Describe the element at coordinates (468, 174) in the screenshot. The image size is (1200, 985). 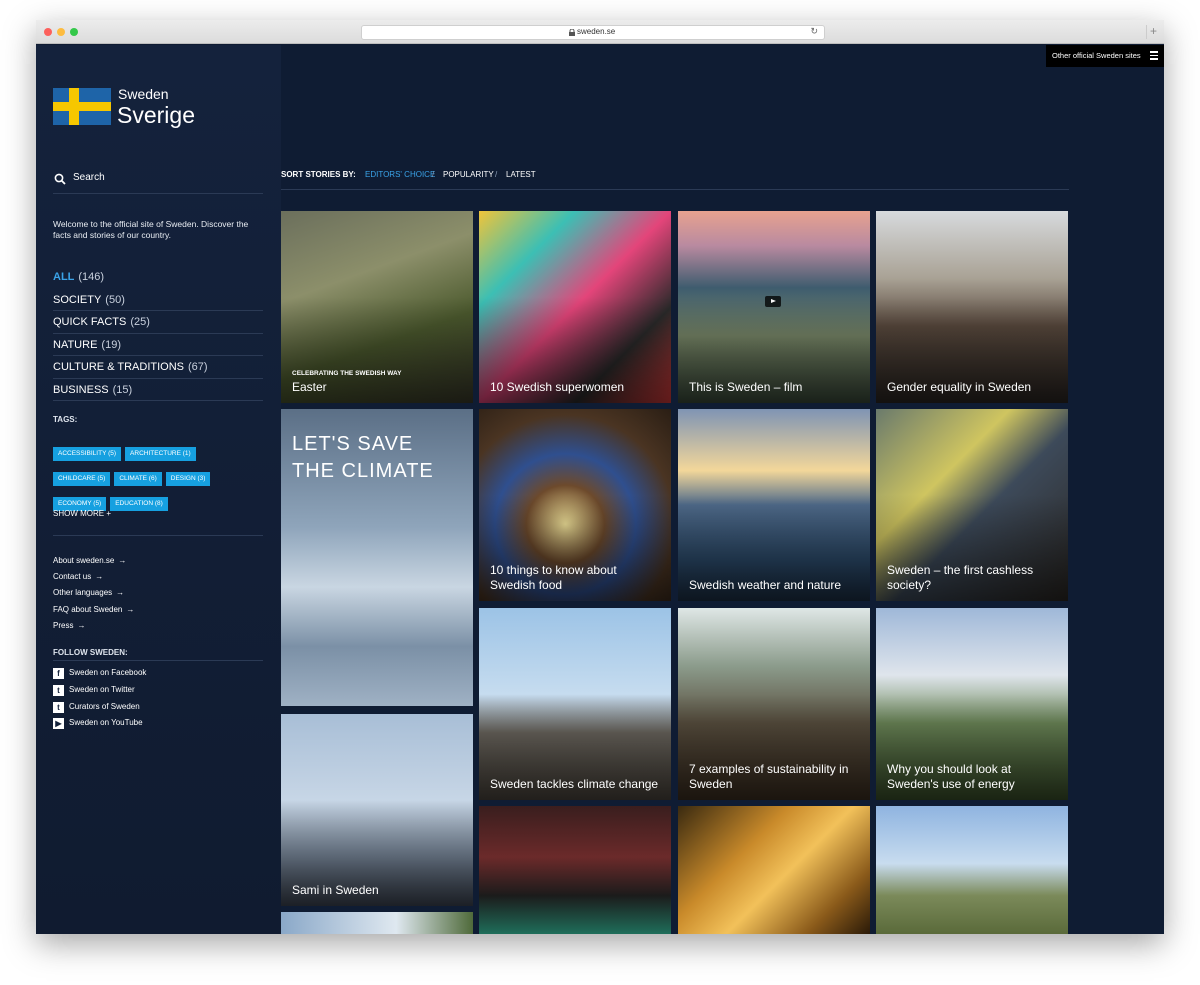
I see `sort-popularity: POPULARITY` at that location.